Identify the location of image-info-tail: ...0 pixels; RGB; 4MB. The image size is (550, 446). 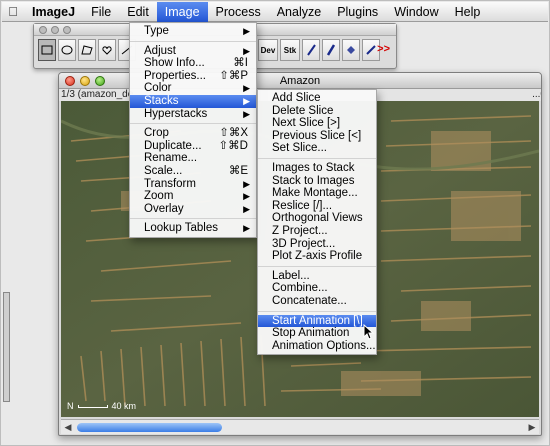
(536, 94).